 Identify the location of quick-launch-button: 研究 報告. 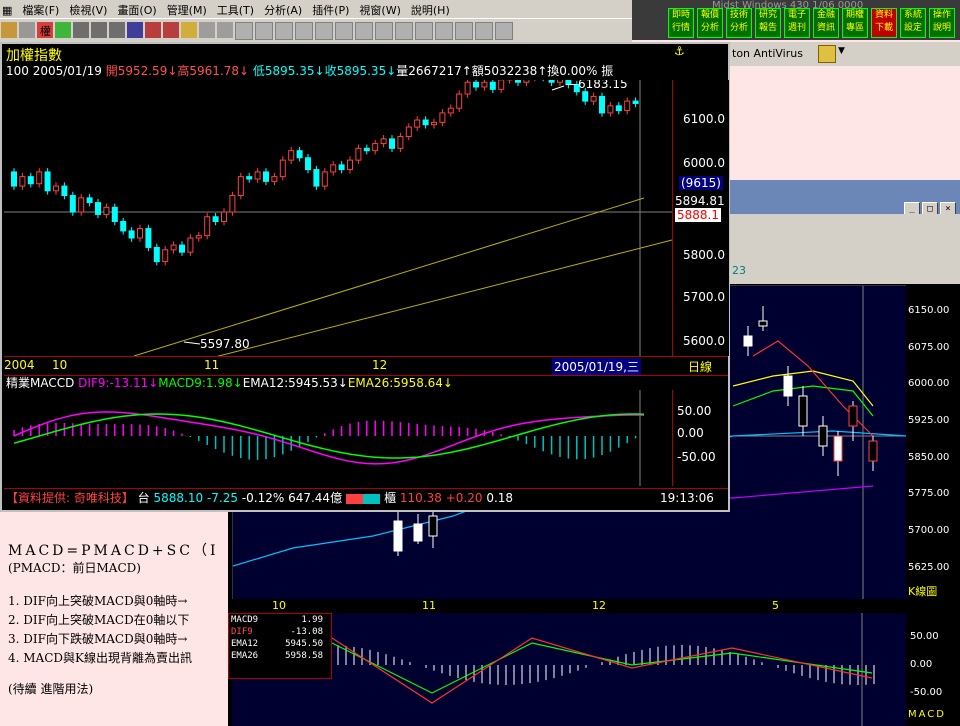
(768, 23).